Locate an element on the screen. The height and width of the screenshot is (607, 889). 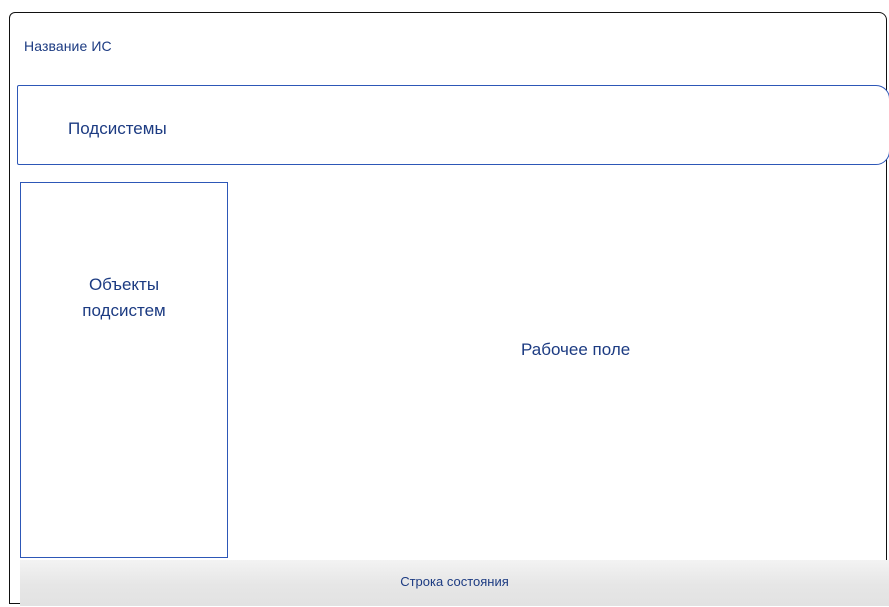
subsystem-objects-label: Объекты подсистем is located at coordinates (124, 297).